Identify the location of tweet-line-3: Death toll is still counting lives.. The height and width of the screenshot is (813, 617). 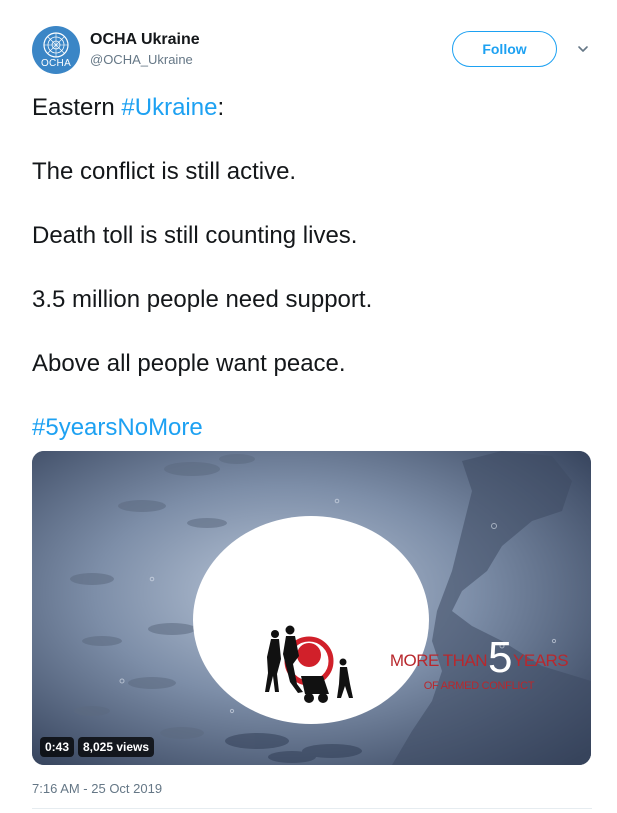
(195, 235).